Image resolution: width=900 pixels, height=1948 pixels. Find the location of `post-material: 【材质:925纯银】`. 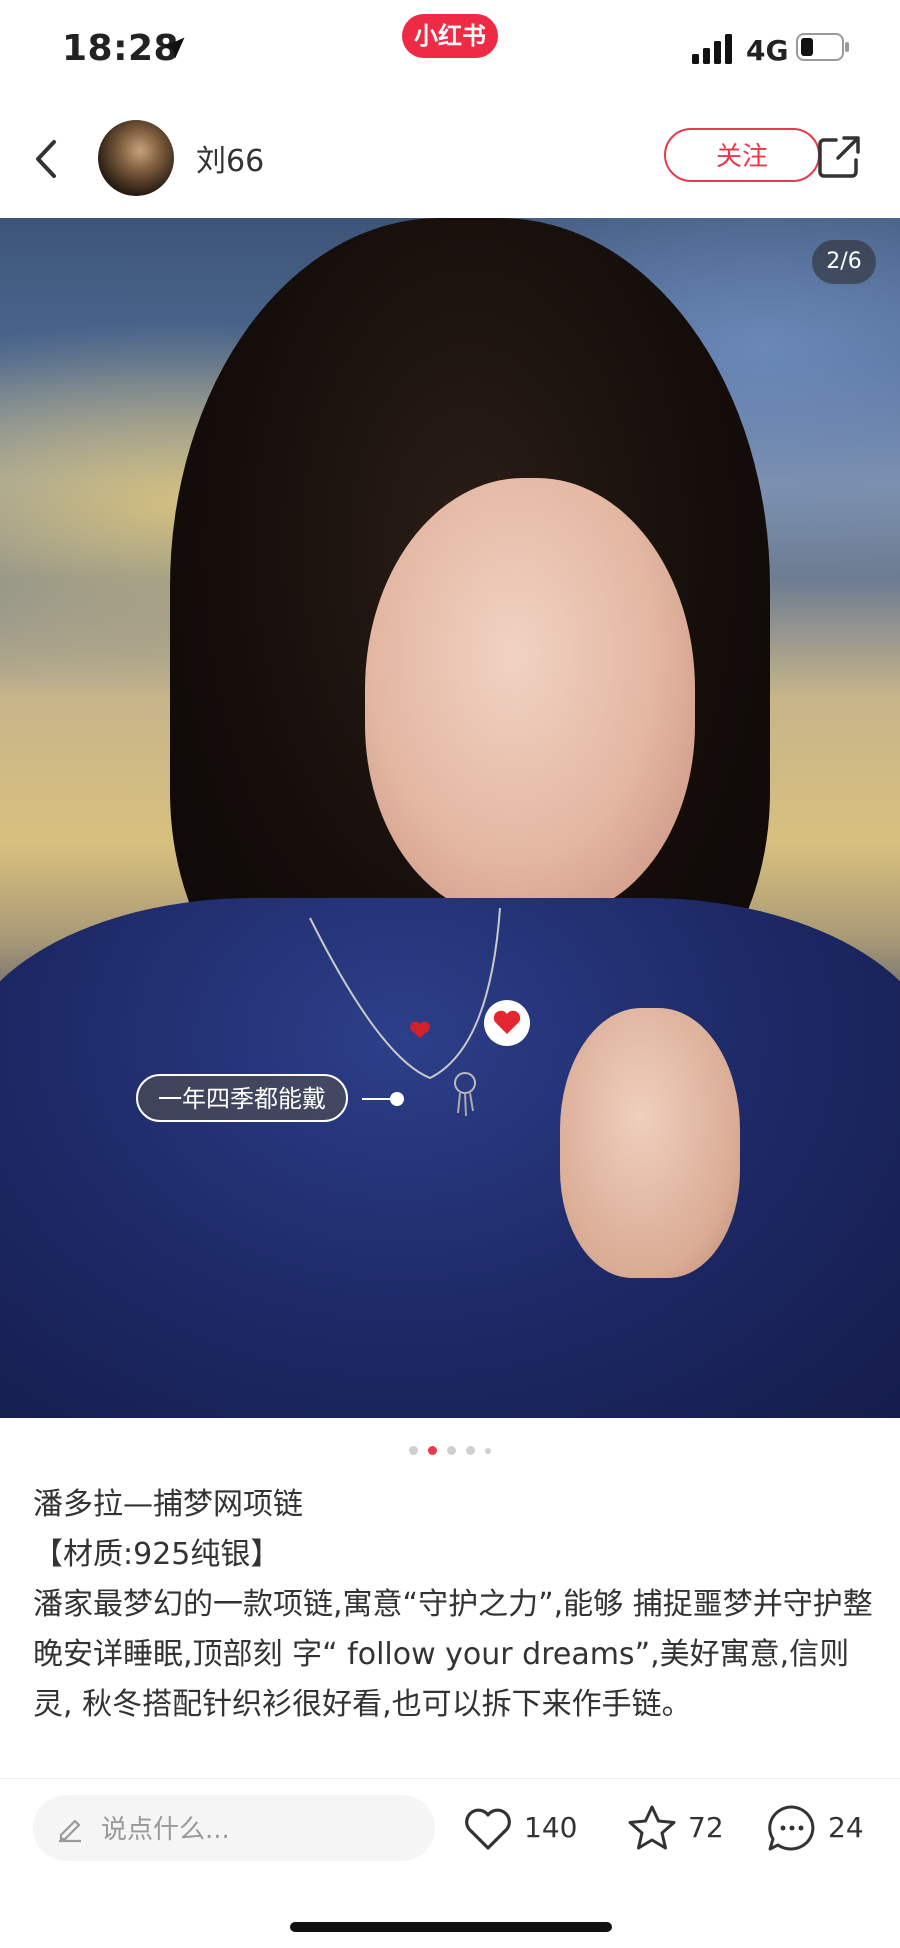

post-material: 【材质:925纯银】 is located at coordinates (157, 1554).